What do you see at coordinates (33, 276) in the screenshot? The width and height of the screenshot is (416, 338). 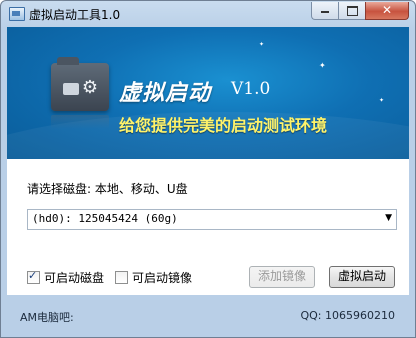 I see `bootable-disk-checkbox` at bounding box center [33, 276].